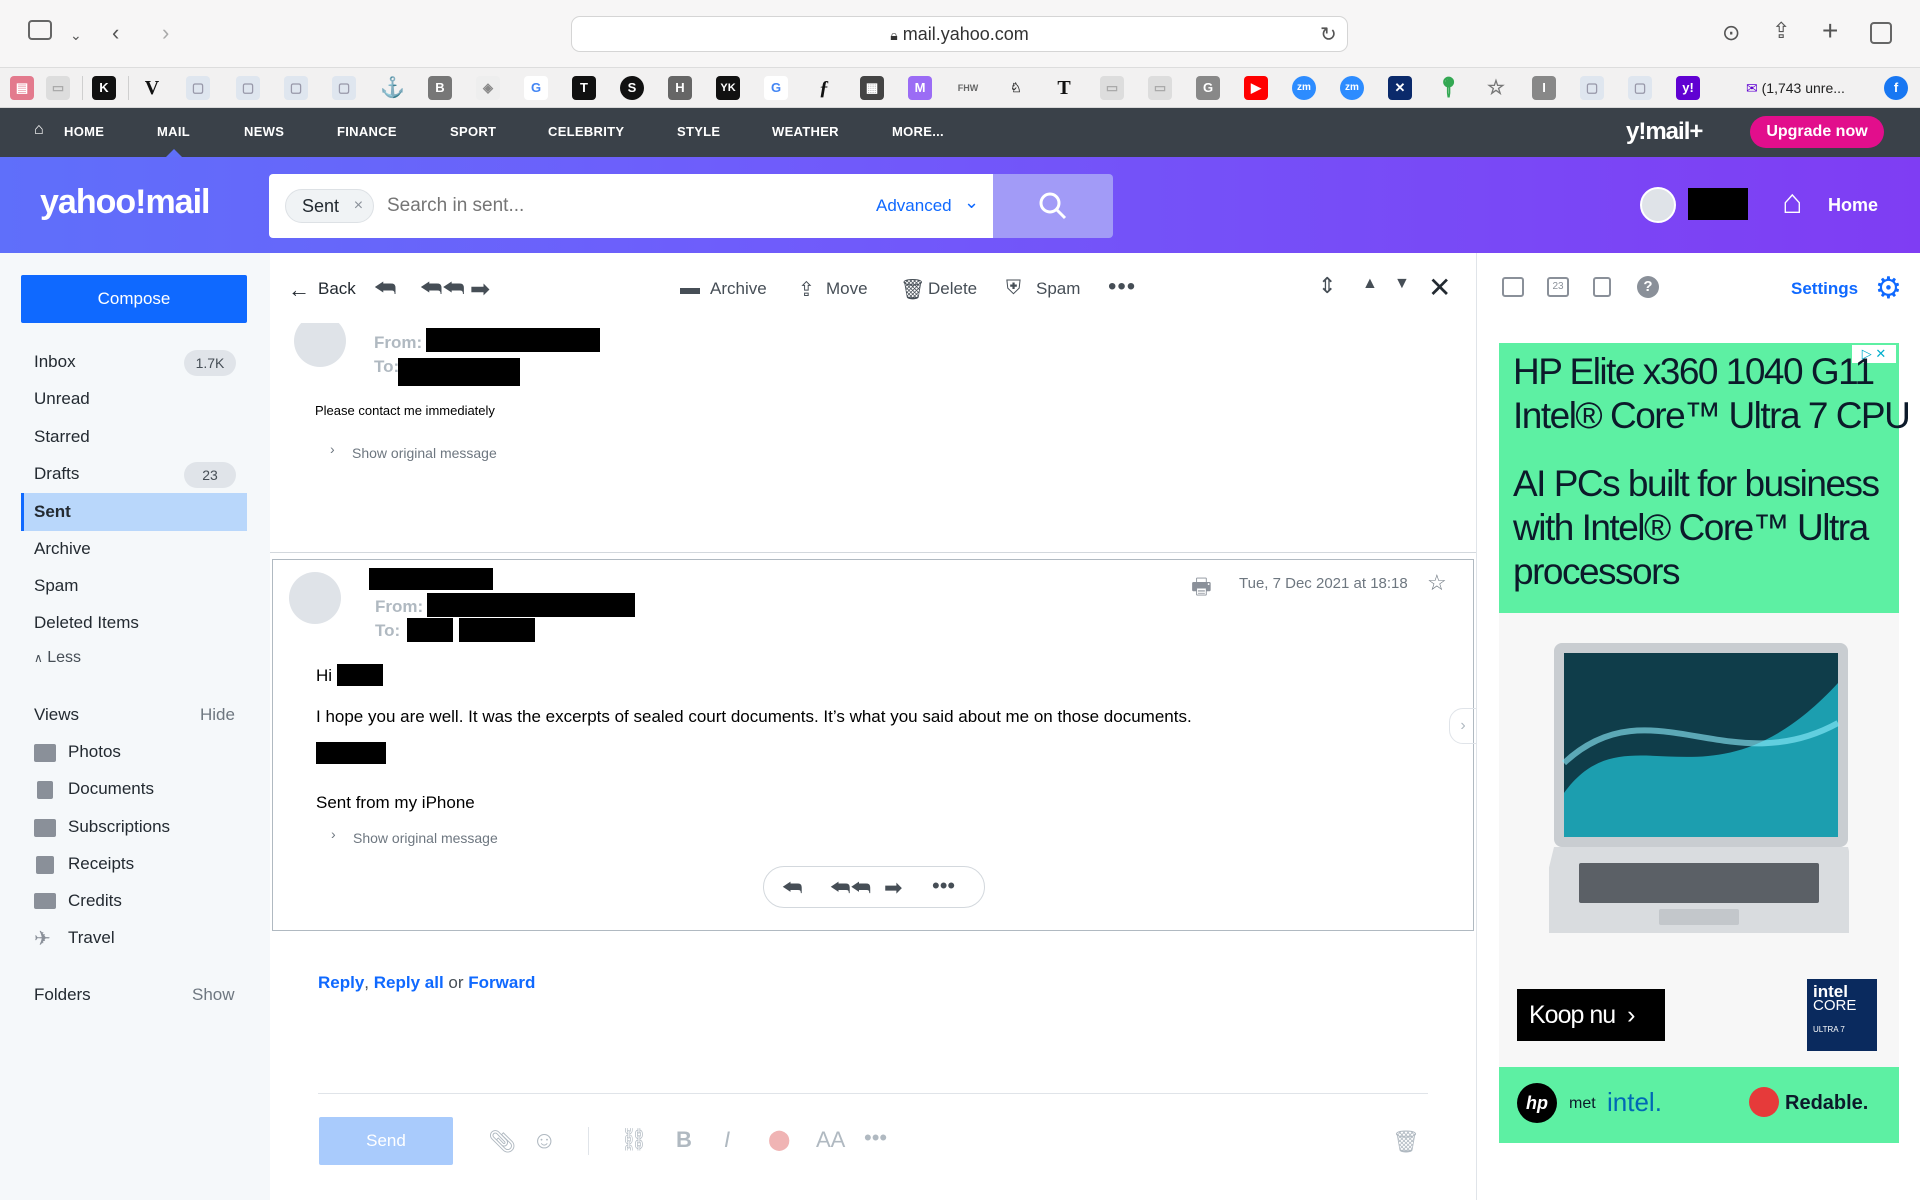  I want to click on archive-button: Archive, so click(738, 289).